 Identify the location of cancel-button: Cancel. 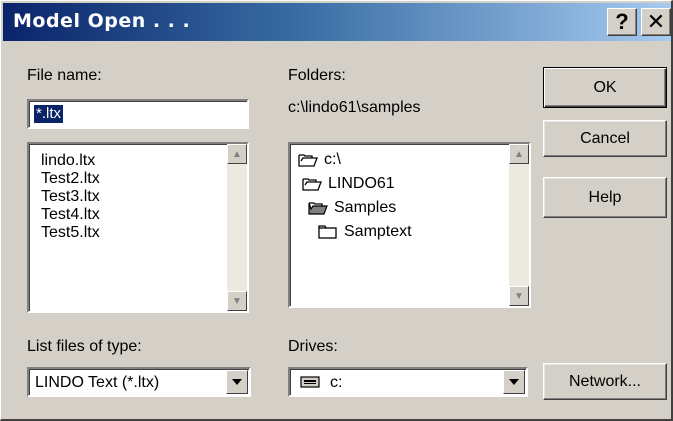
(605, 138).